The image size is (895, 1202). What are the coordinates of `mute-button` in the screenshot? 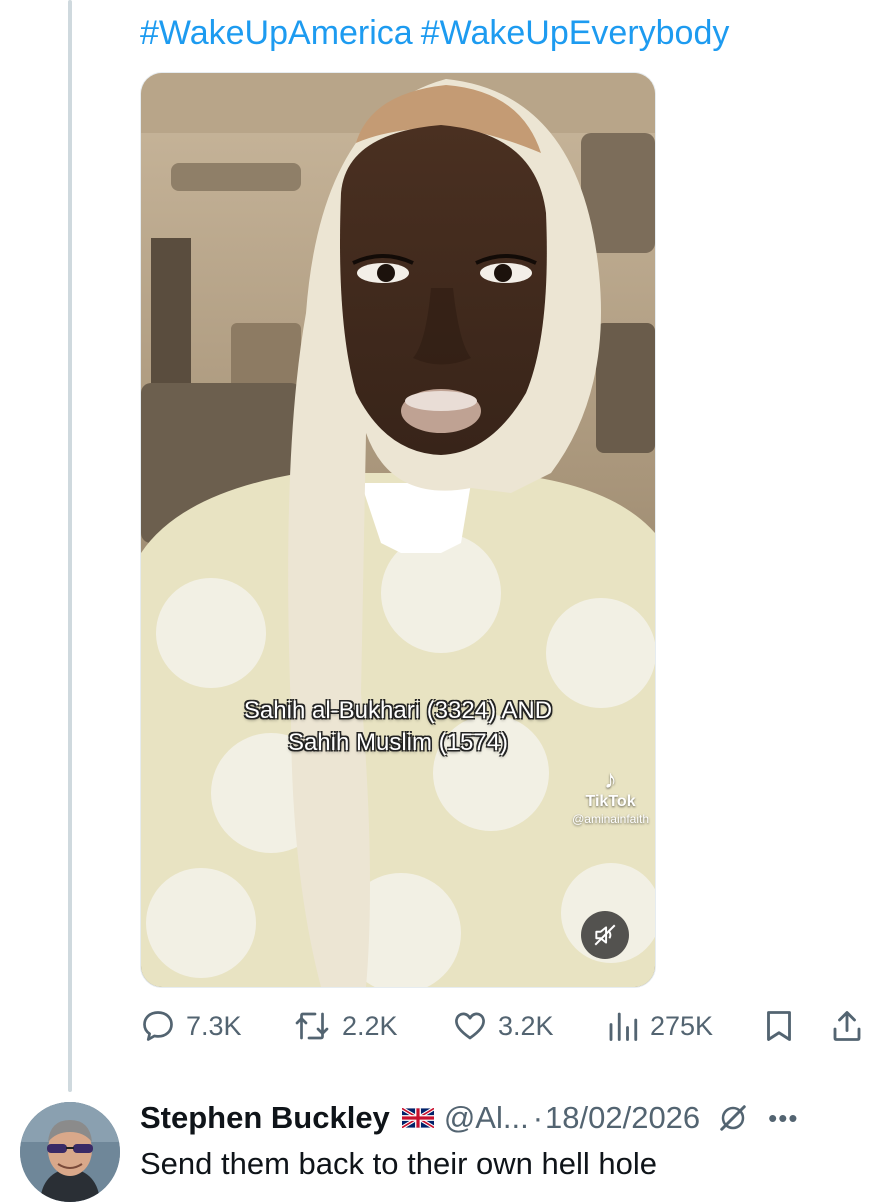 It's located at (605, 935).